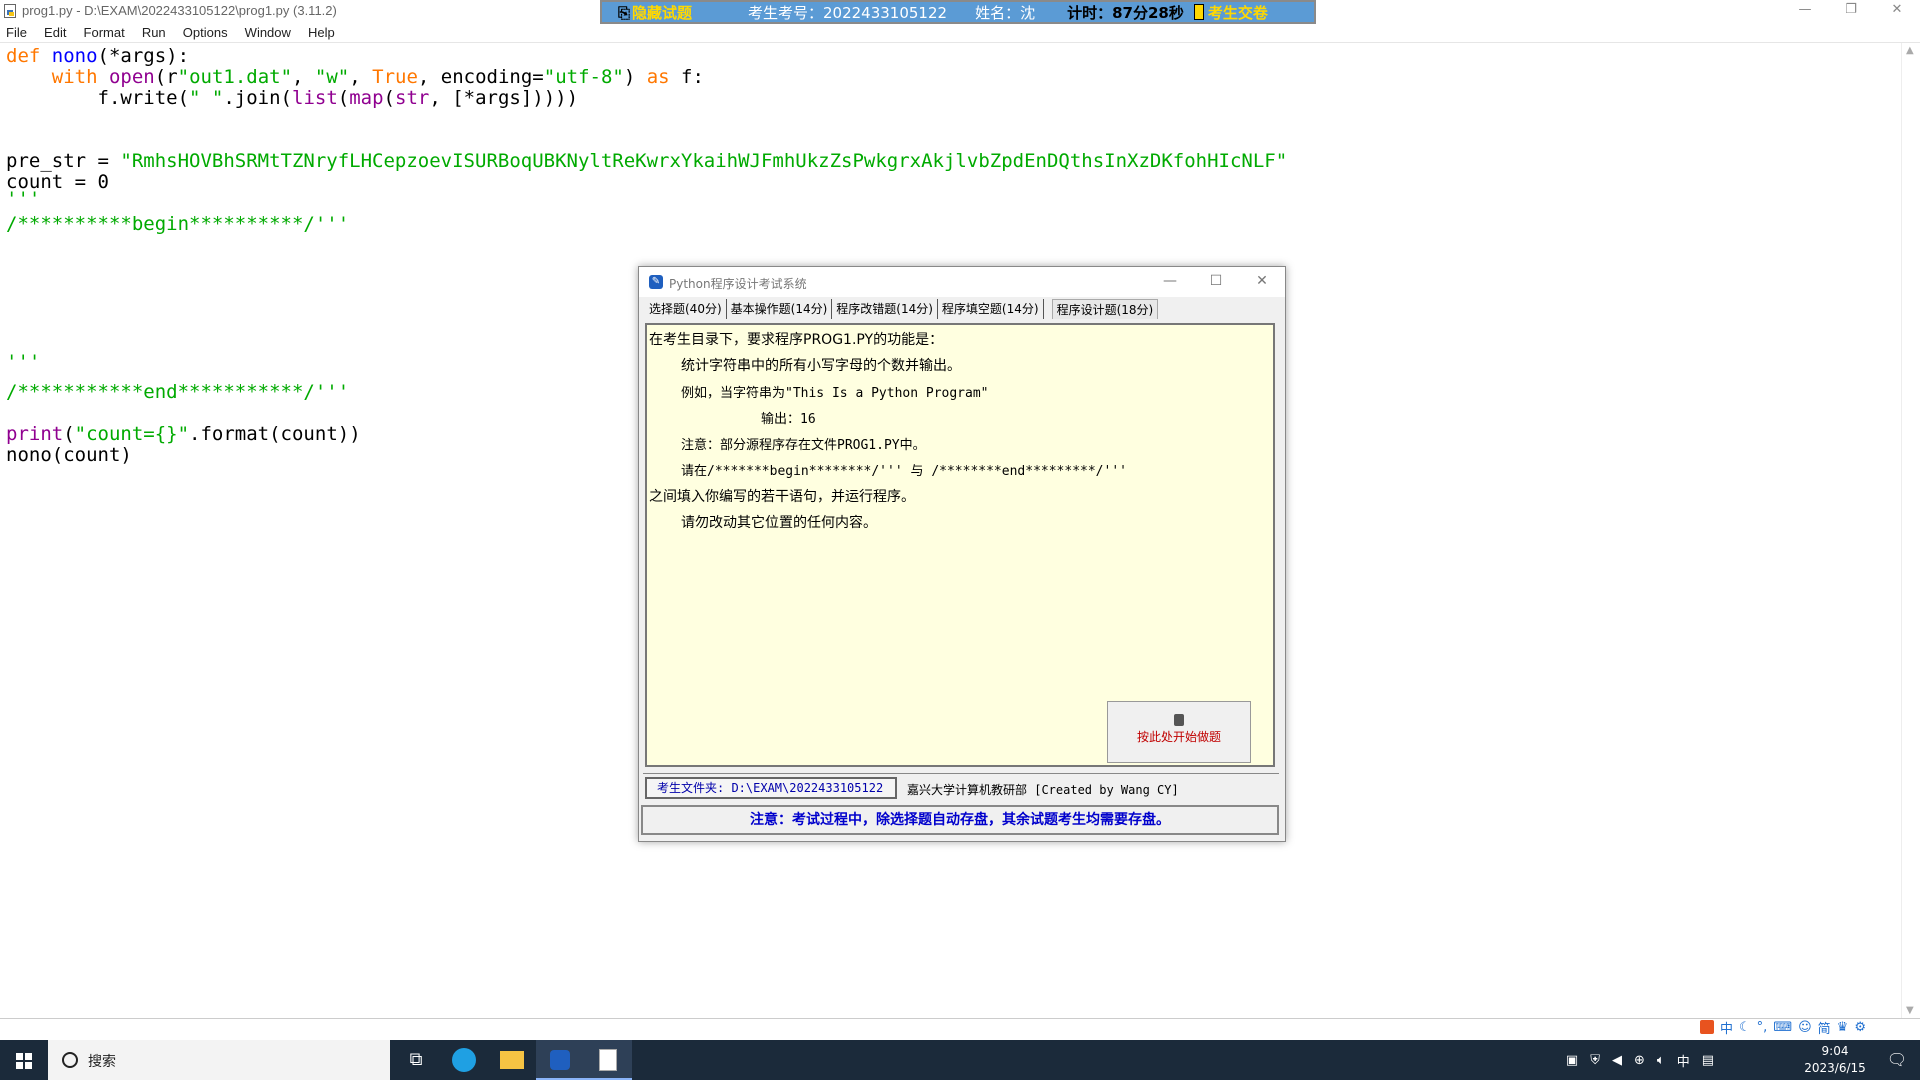 The width and height of the screenshot is (1920, 1080). What do you see at coordinates (1897, 11) in the screenshot?
I see `close-button: ✕` at bounding box center [1897, 11].